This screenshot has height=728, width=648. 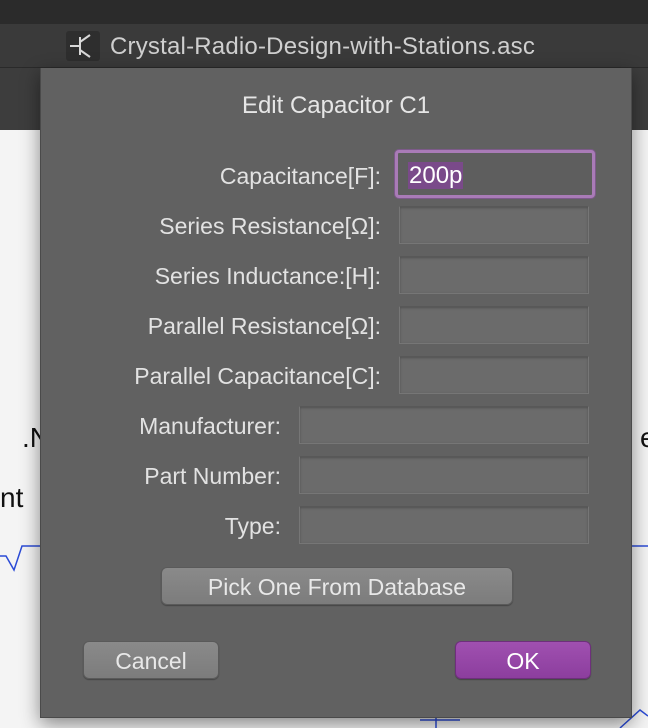 I want to click on window-title: Crystal-Radio-Design-with-Stations.asc, so click(x=323, y=46).